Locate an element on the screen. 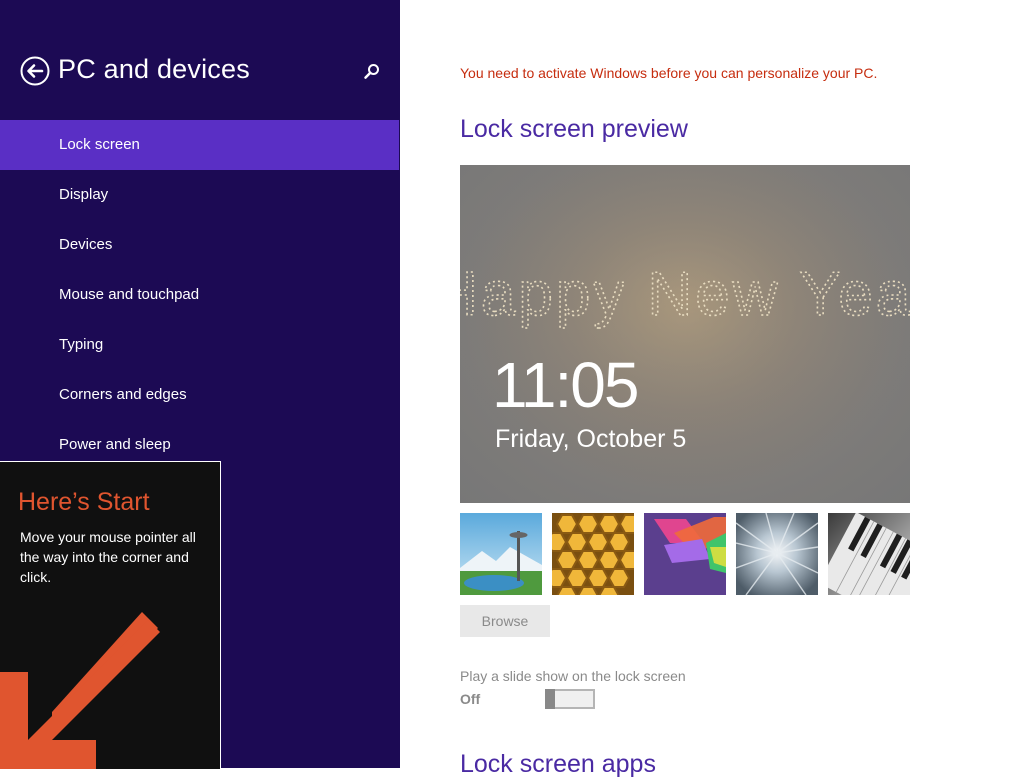 This screenshot has height=779, width=1024. search-button is located at coordinates (372, 72).